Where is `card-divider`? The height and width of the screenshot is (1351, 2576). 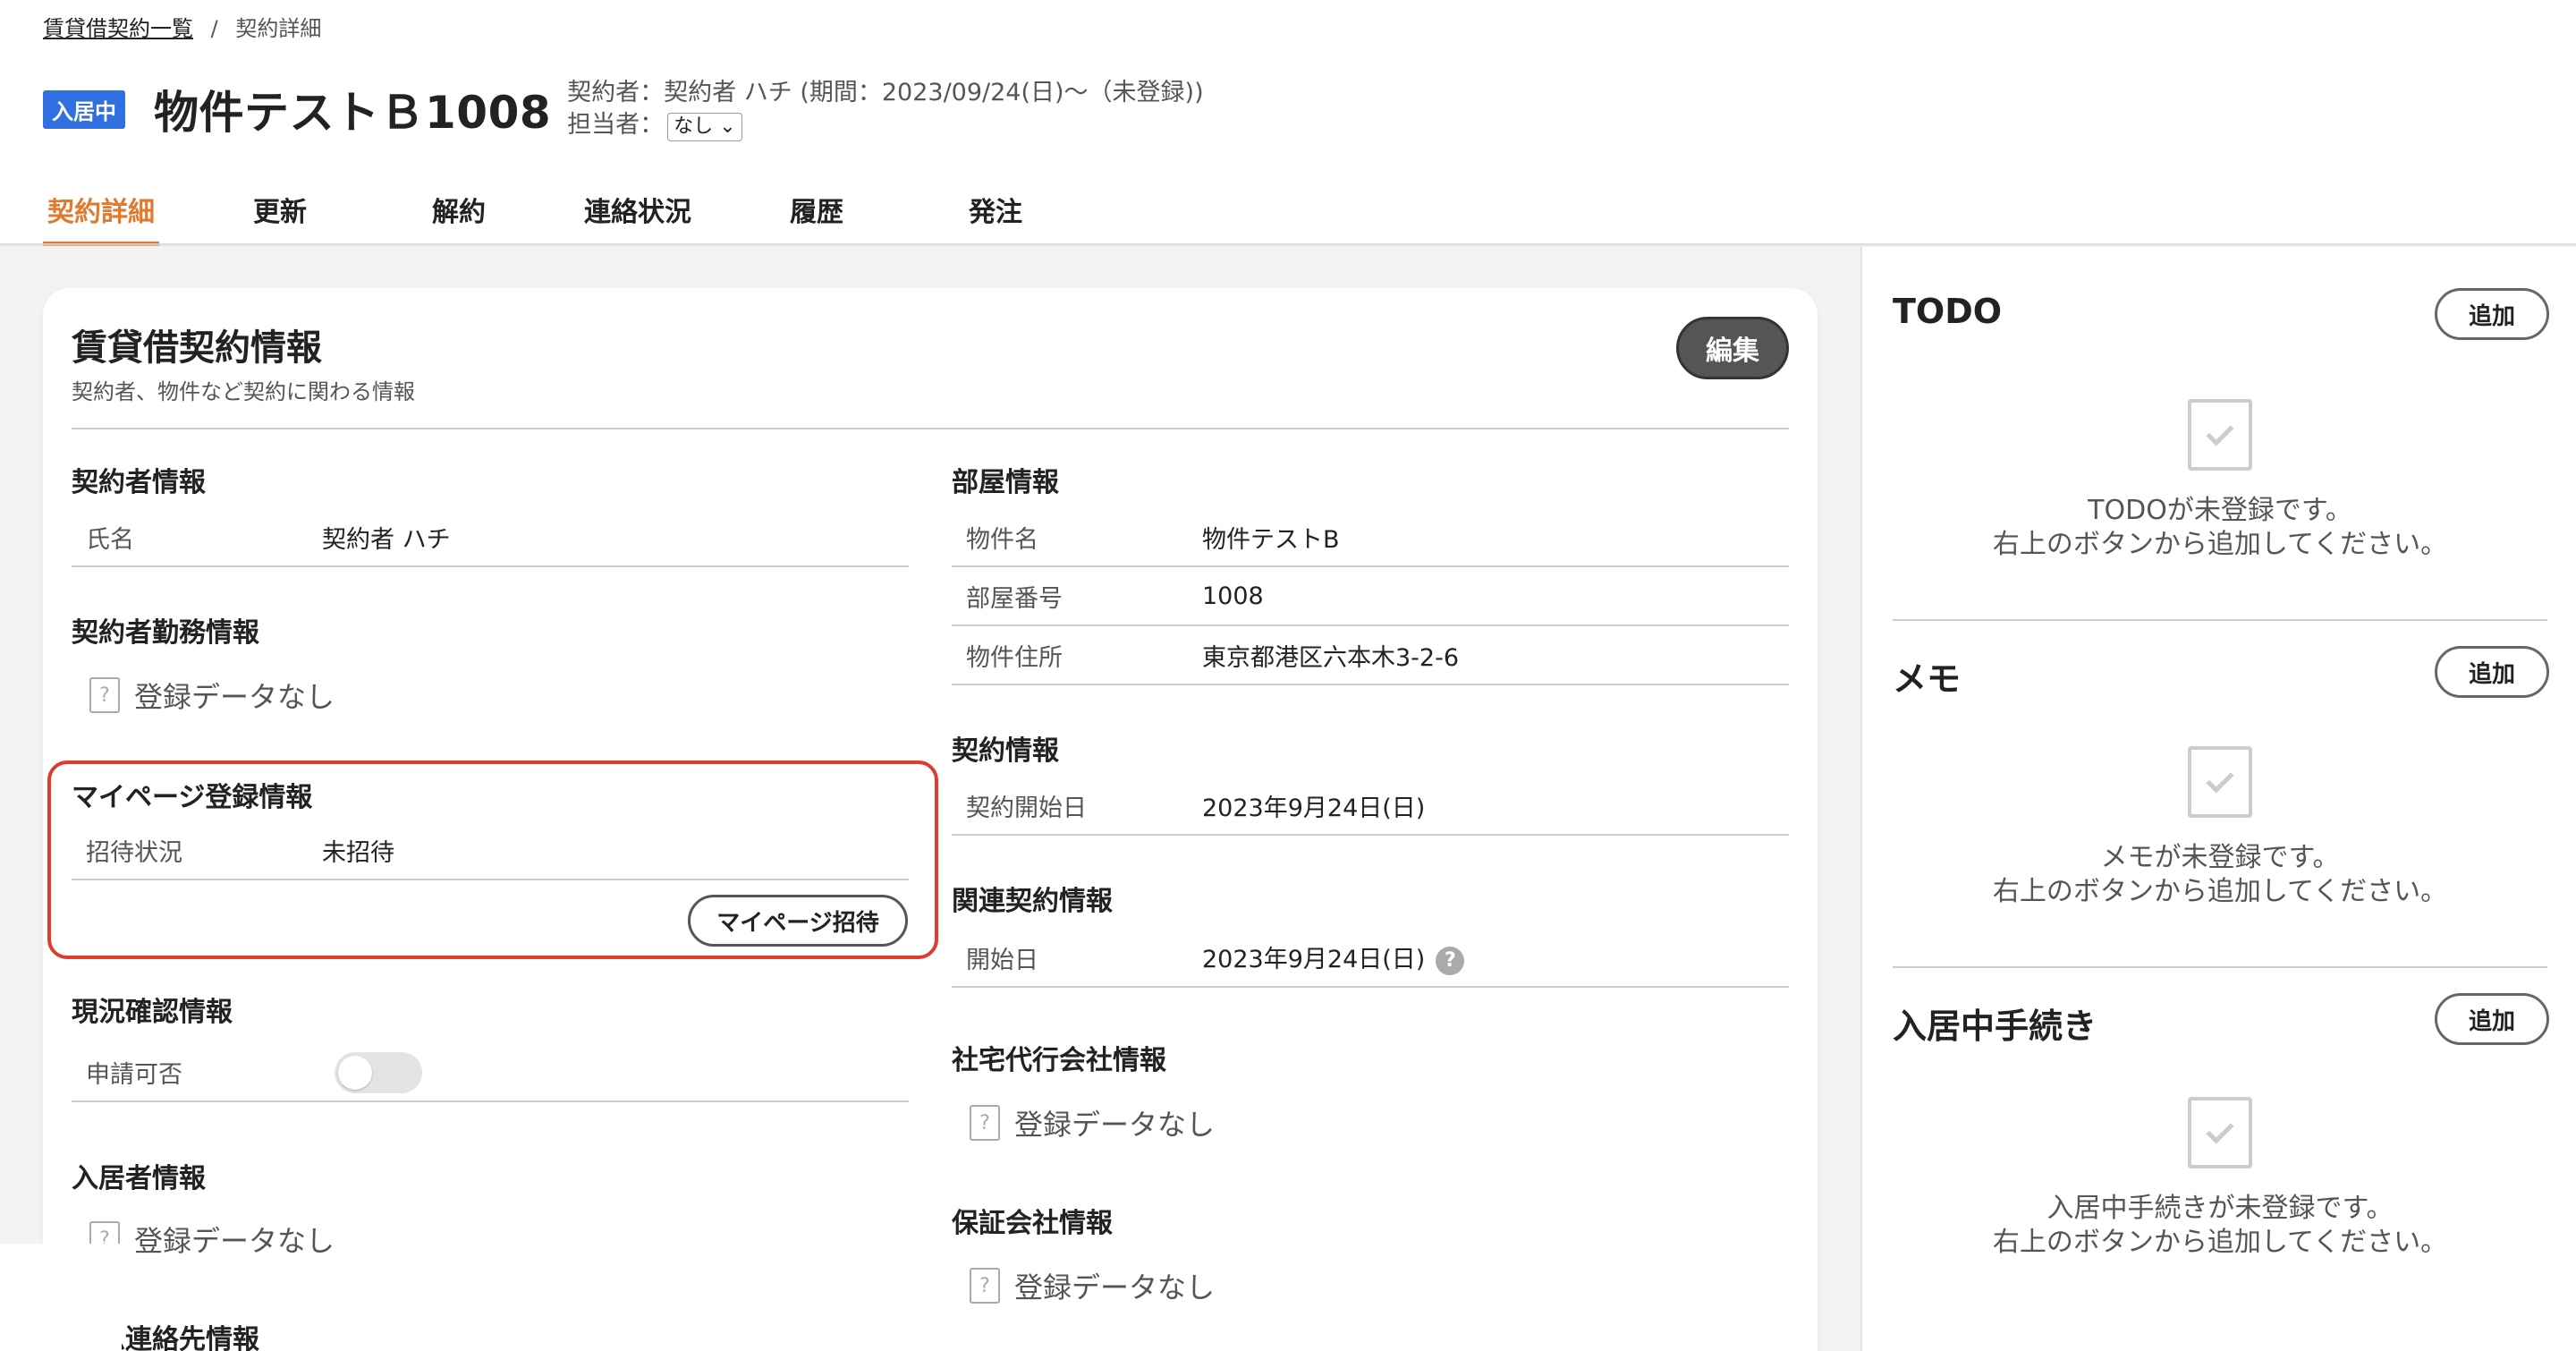
card-divider is located at coordinates (930, 428).